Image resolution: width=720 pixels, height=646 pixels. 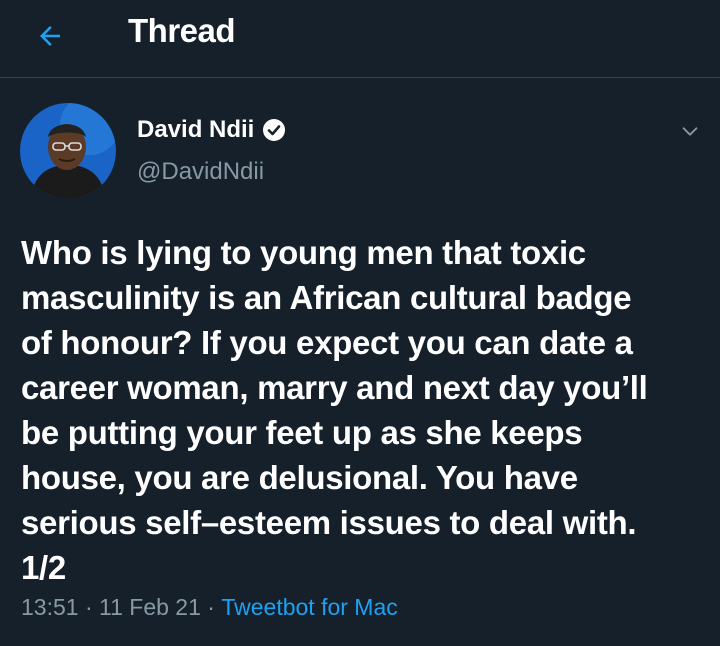 What do you see at coordinates (50, 607) in the screenshot?
I see `tweet-time: 13:51` at bounding box center [50, 607].